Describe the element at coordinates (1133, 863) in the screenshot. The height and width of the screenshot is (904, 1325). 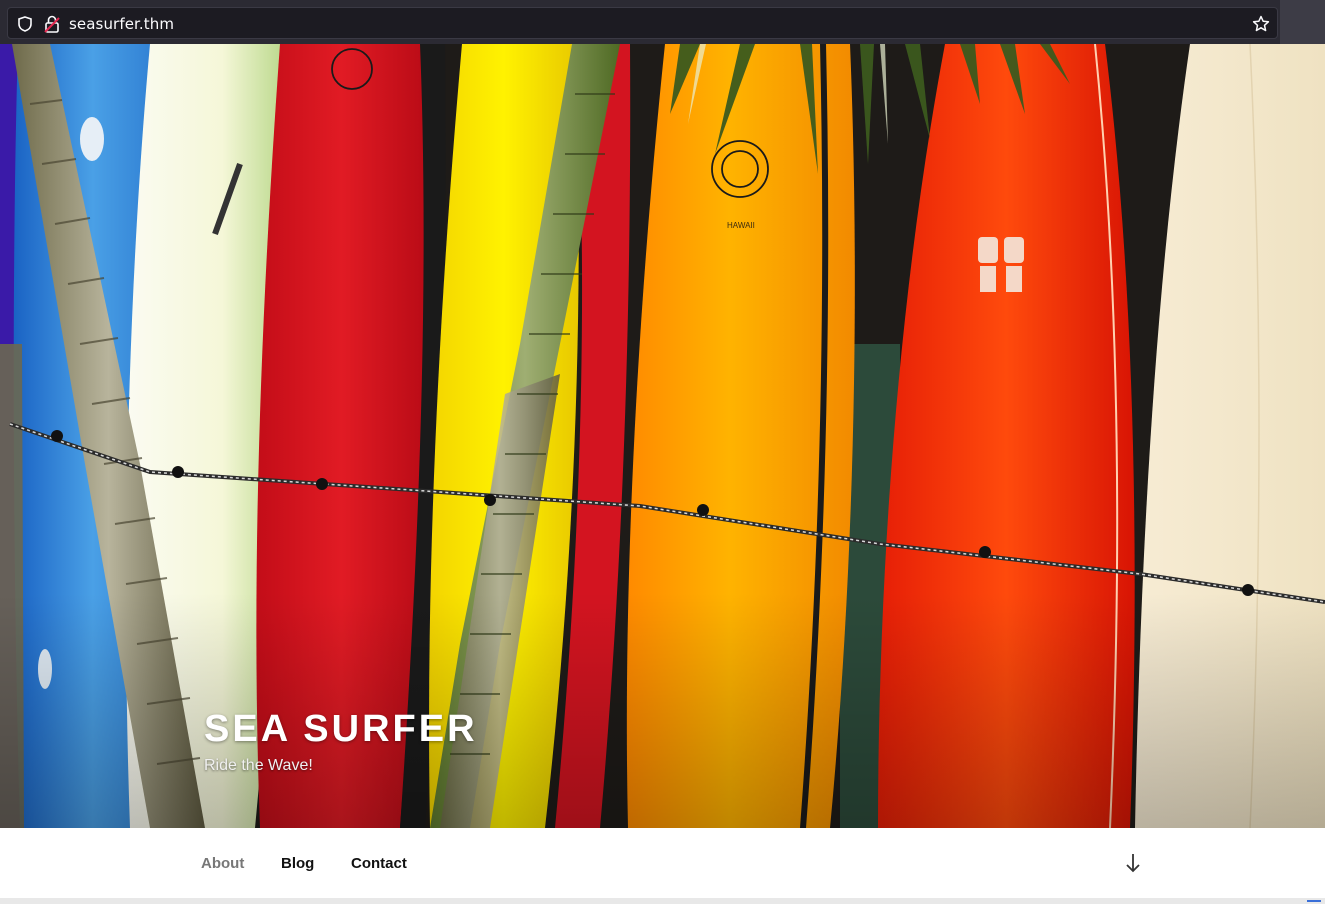
I see `arrow-down-icon` at that location.